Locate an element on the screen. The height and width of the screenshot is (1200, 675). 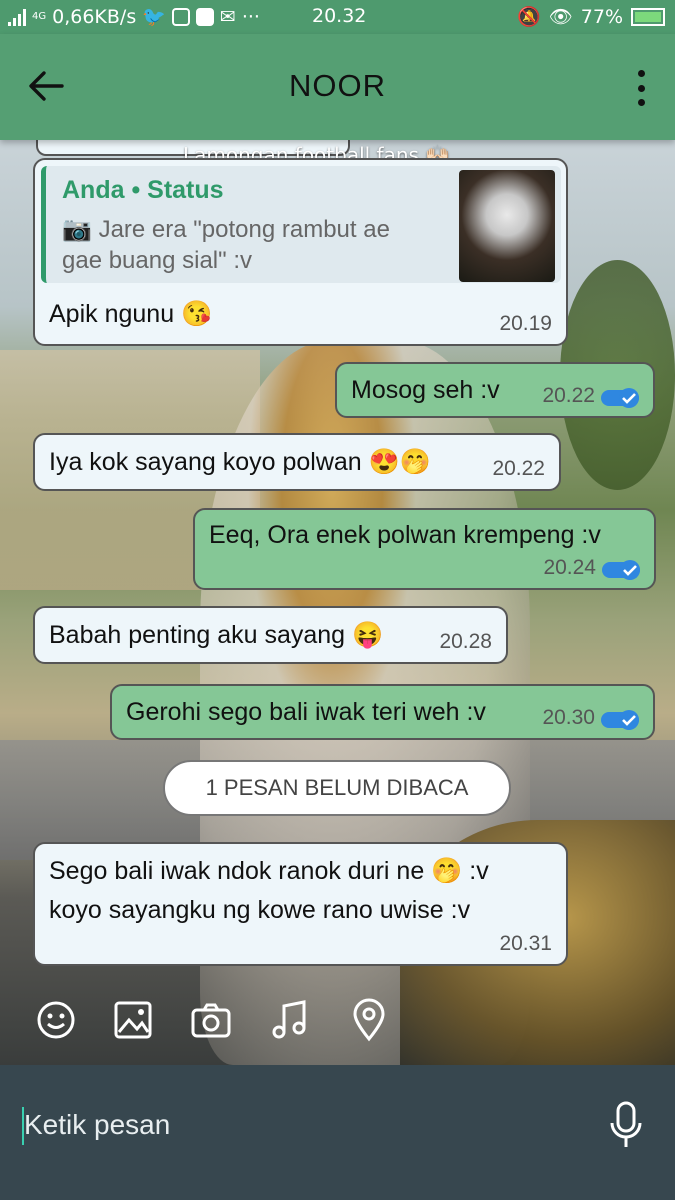
message-text: Apik ngunu 😘 is located at coordinates (131, 314).